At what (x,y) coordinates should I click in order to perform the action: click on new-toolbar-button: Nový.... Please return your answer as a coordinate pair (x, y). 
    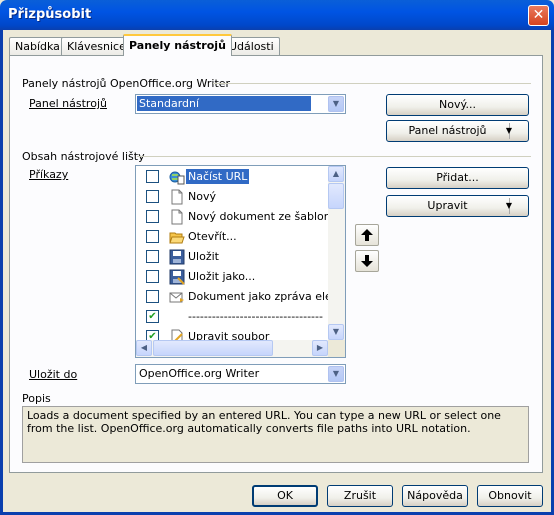
    Looking at the image, I should click on (457, 105).